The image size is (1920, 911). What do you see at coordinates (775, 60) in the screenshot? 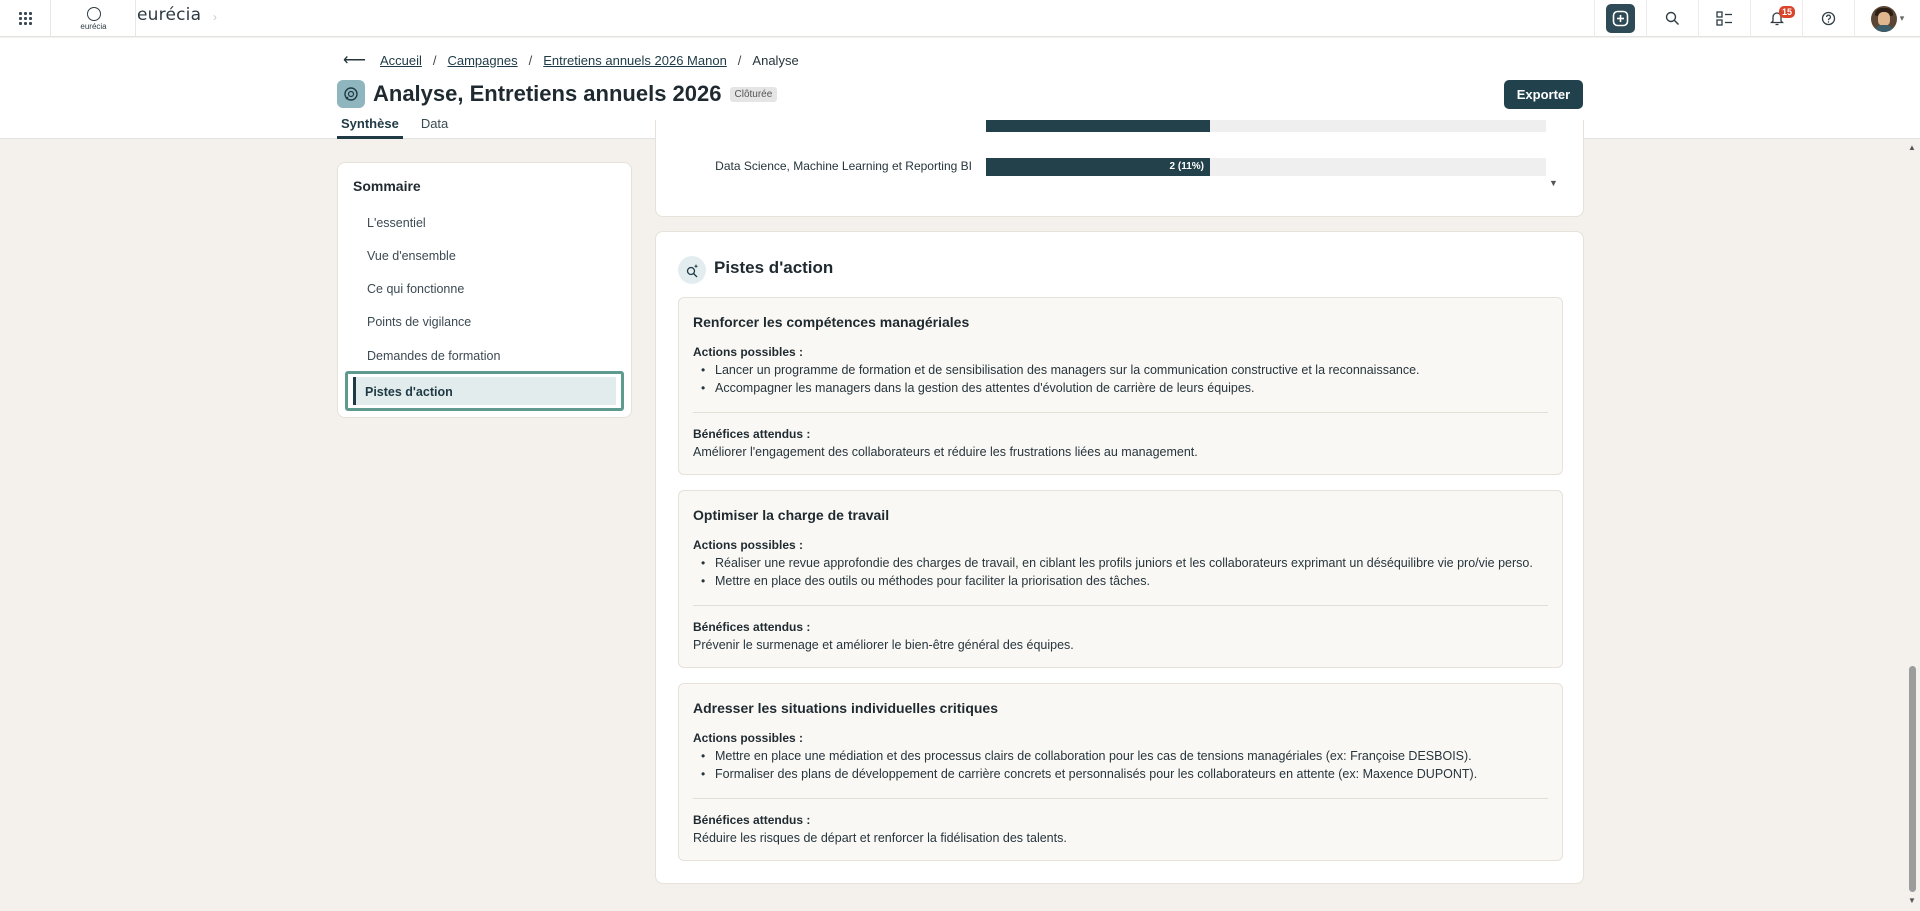
I see `breadcrumb-current: Analyse` at bounding box center [775, 60].